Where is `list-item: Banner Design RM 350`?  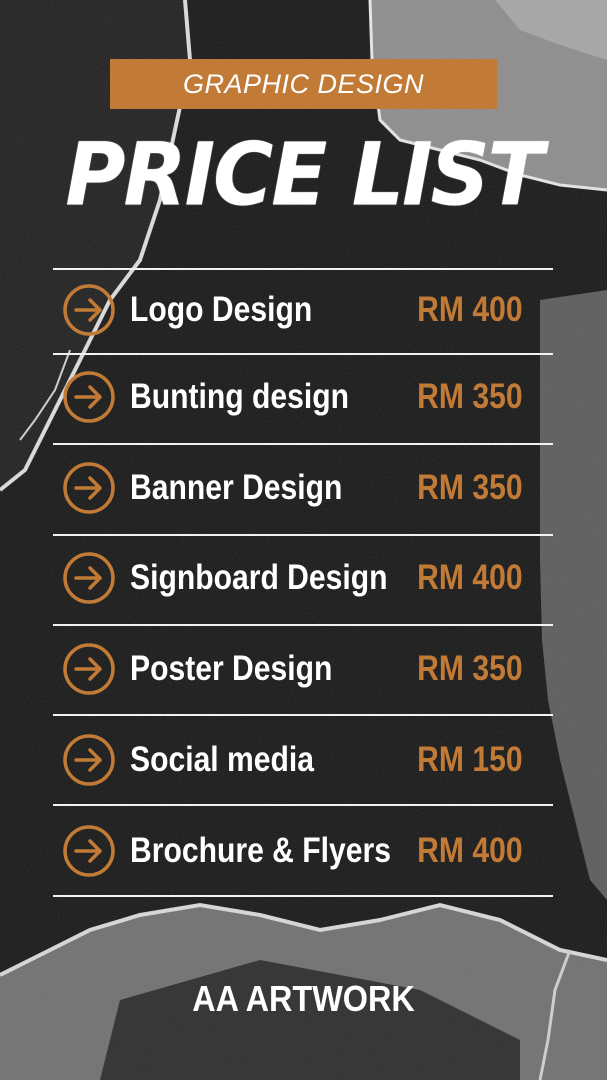 list-item: Banner Design RM 350 is located at coordinates (303, 488).